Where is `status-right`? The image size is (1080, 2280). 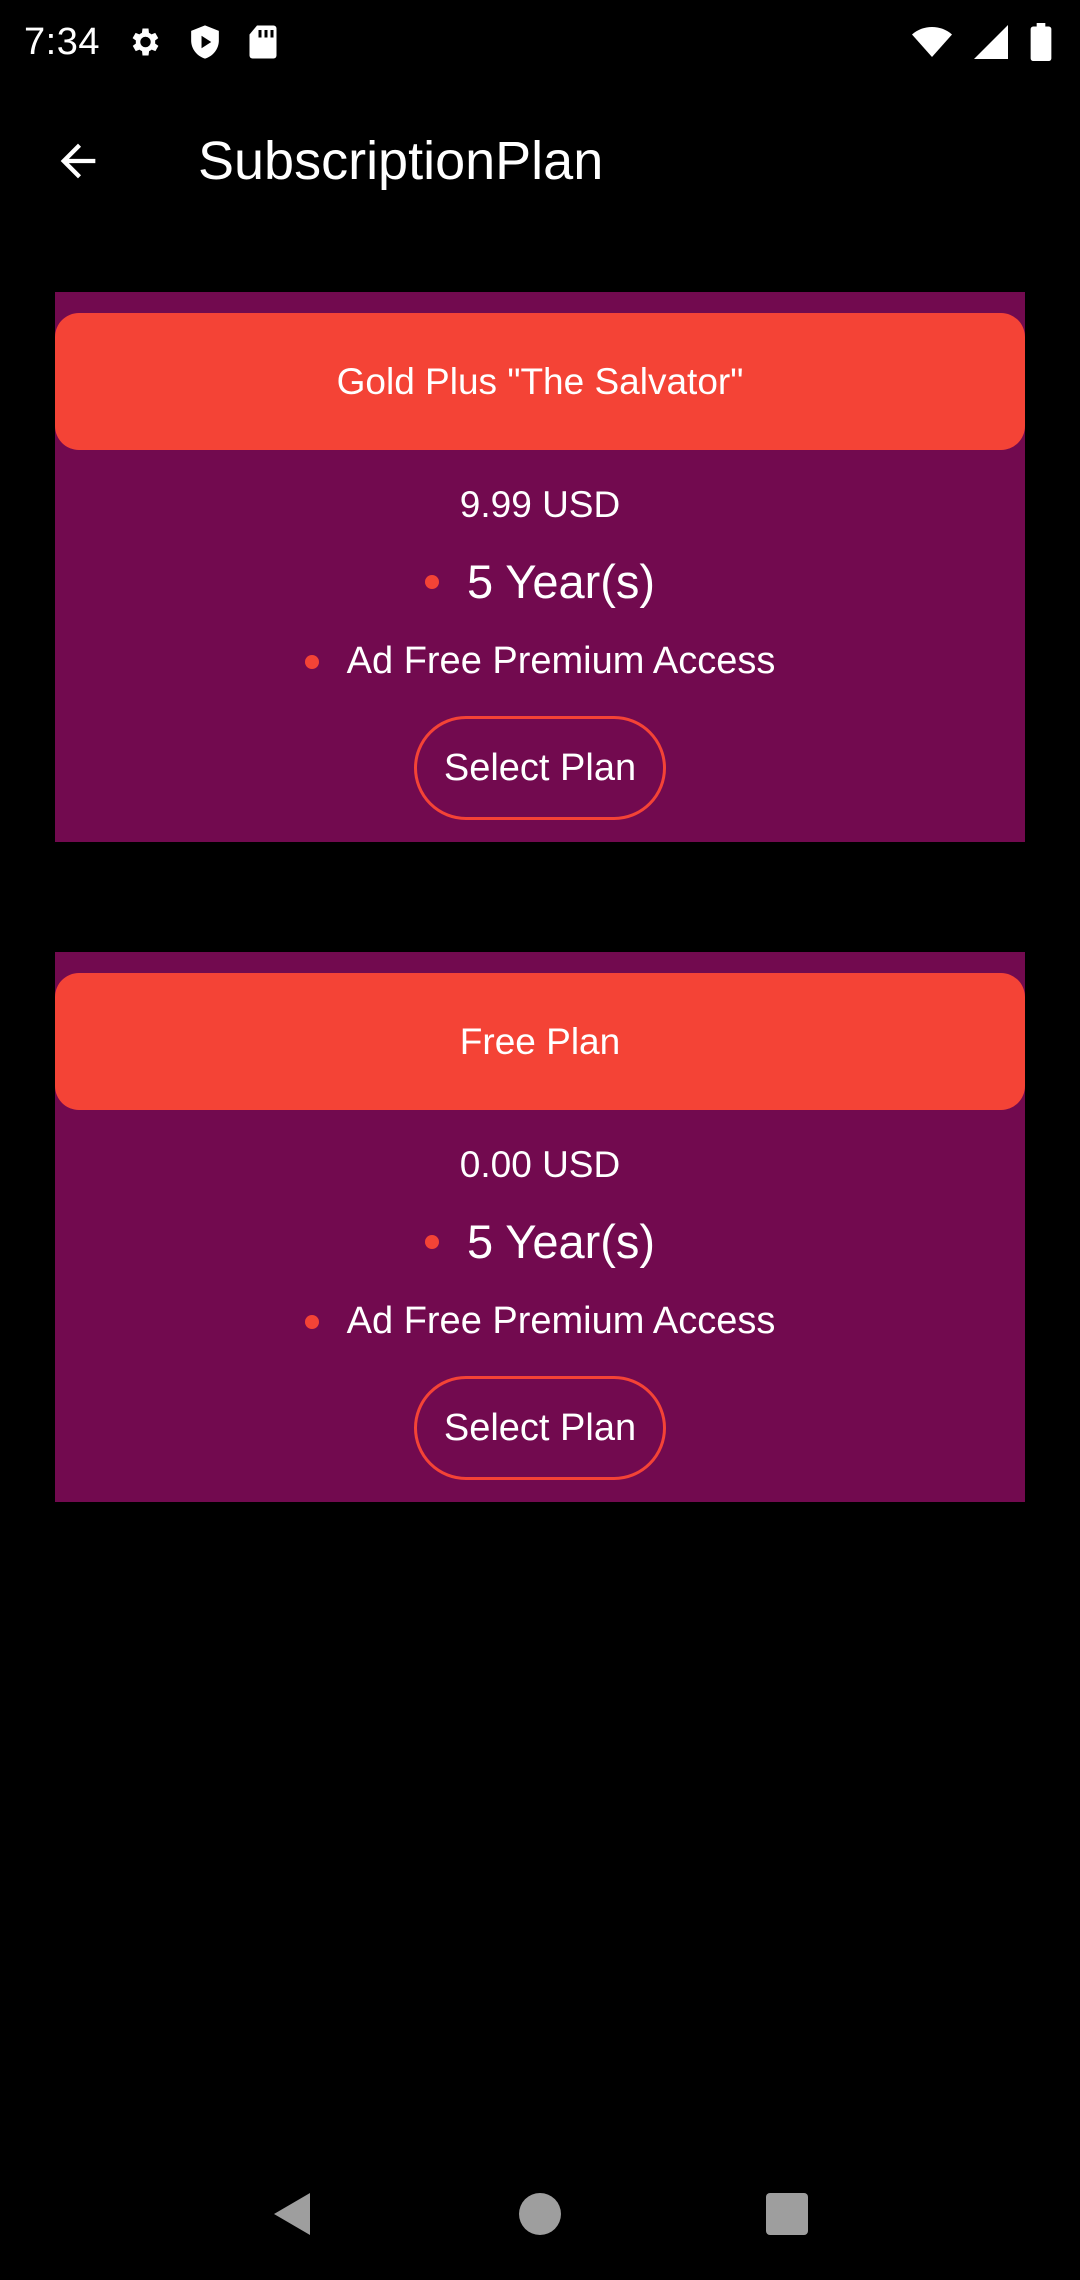
status-right is located at coordinates (982, 42).